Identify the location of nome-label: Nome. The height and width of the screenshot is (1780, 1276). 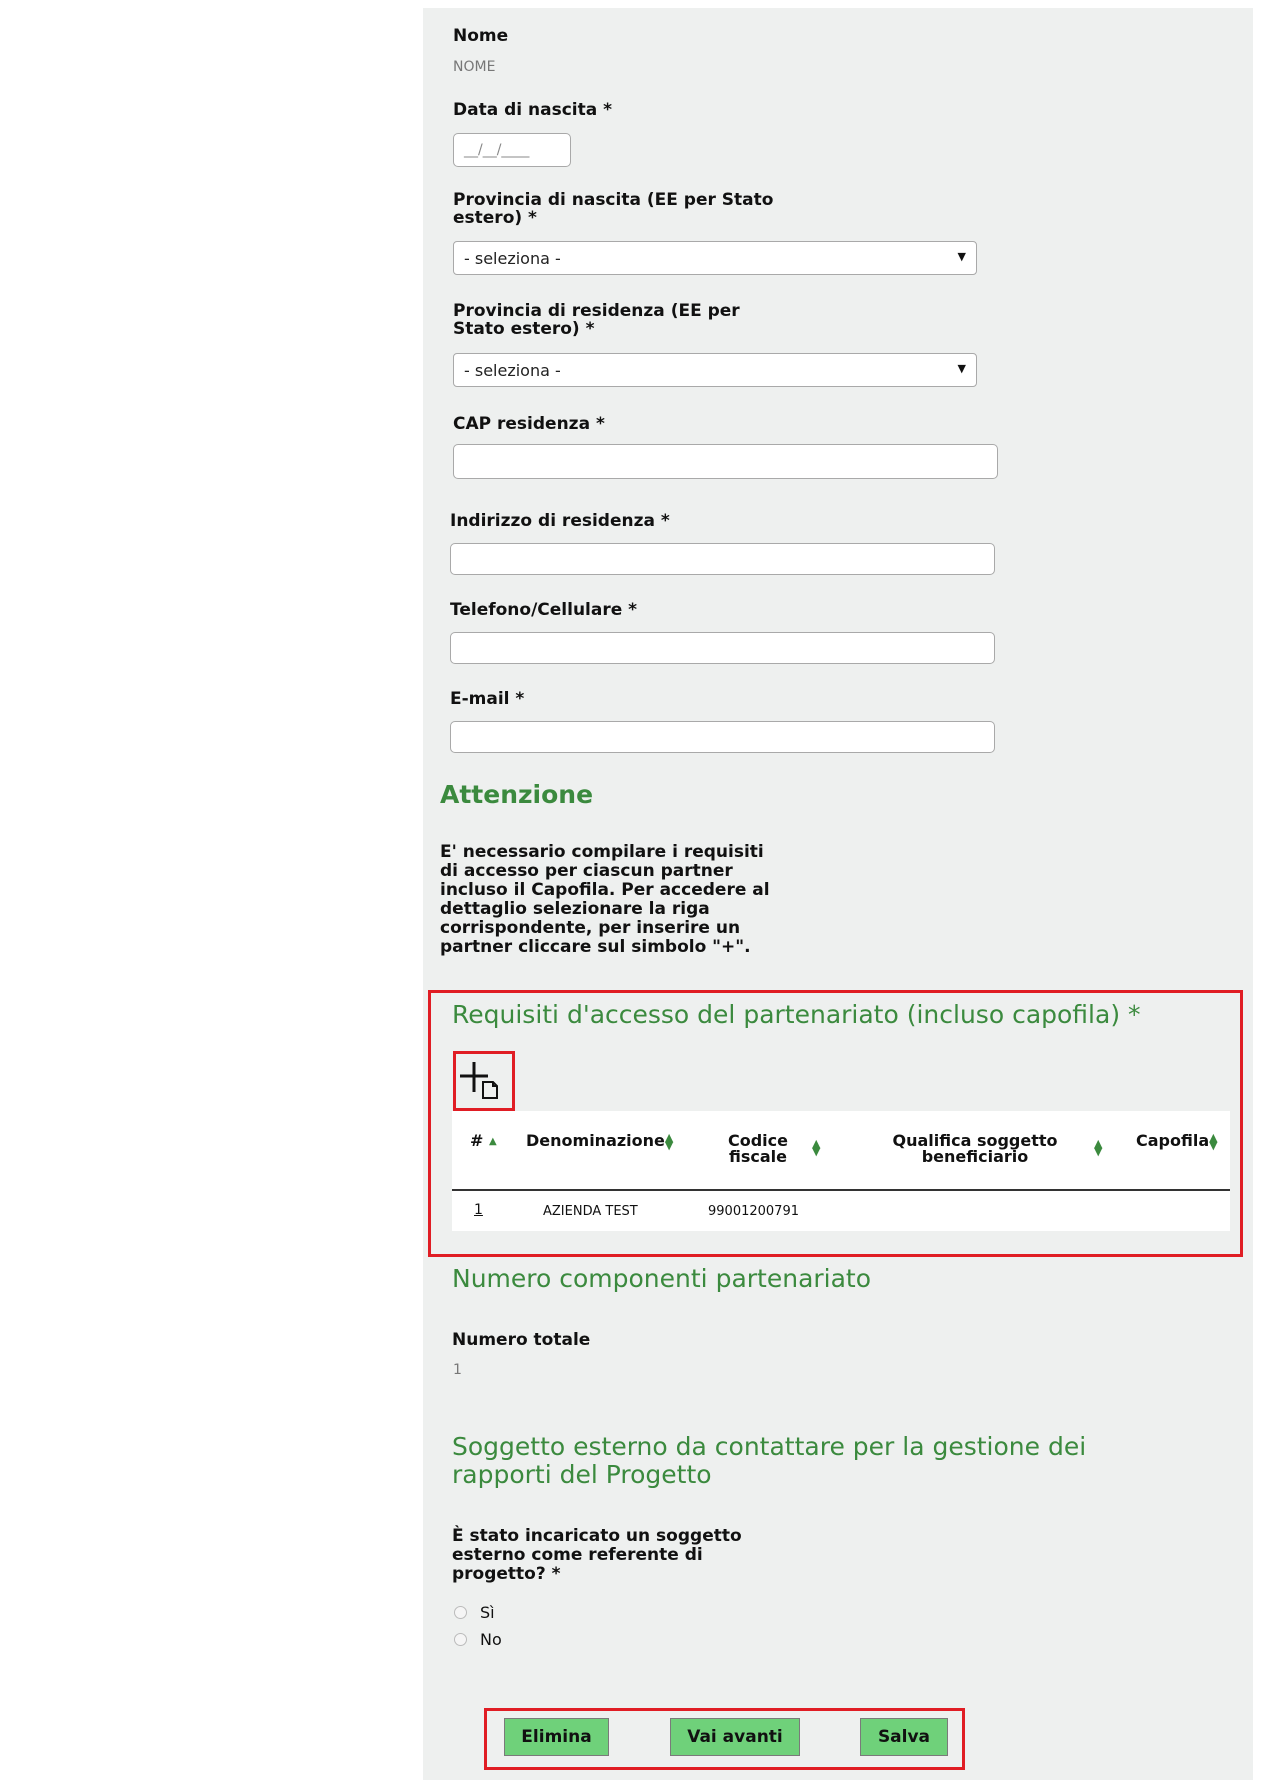
(481, 36).